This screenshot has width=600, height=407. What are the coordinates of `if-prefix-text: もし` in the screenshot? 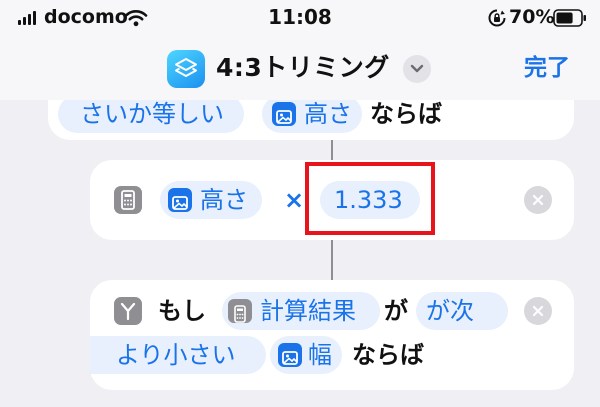 It's located at (182, 311).